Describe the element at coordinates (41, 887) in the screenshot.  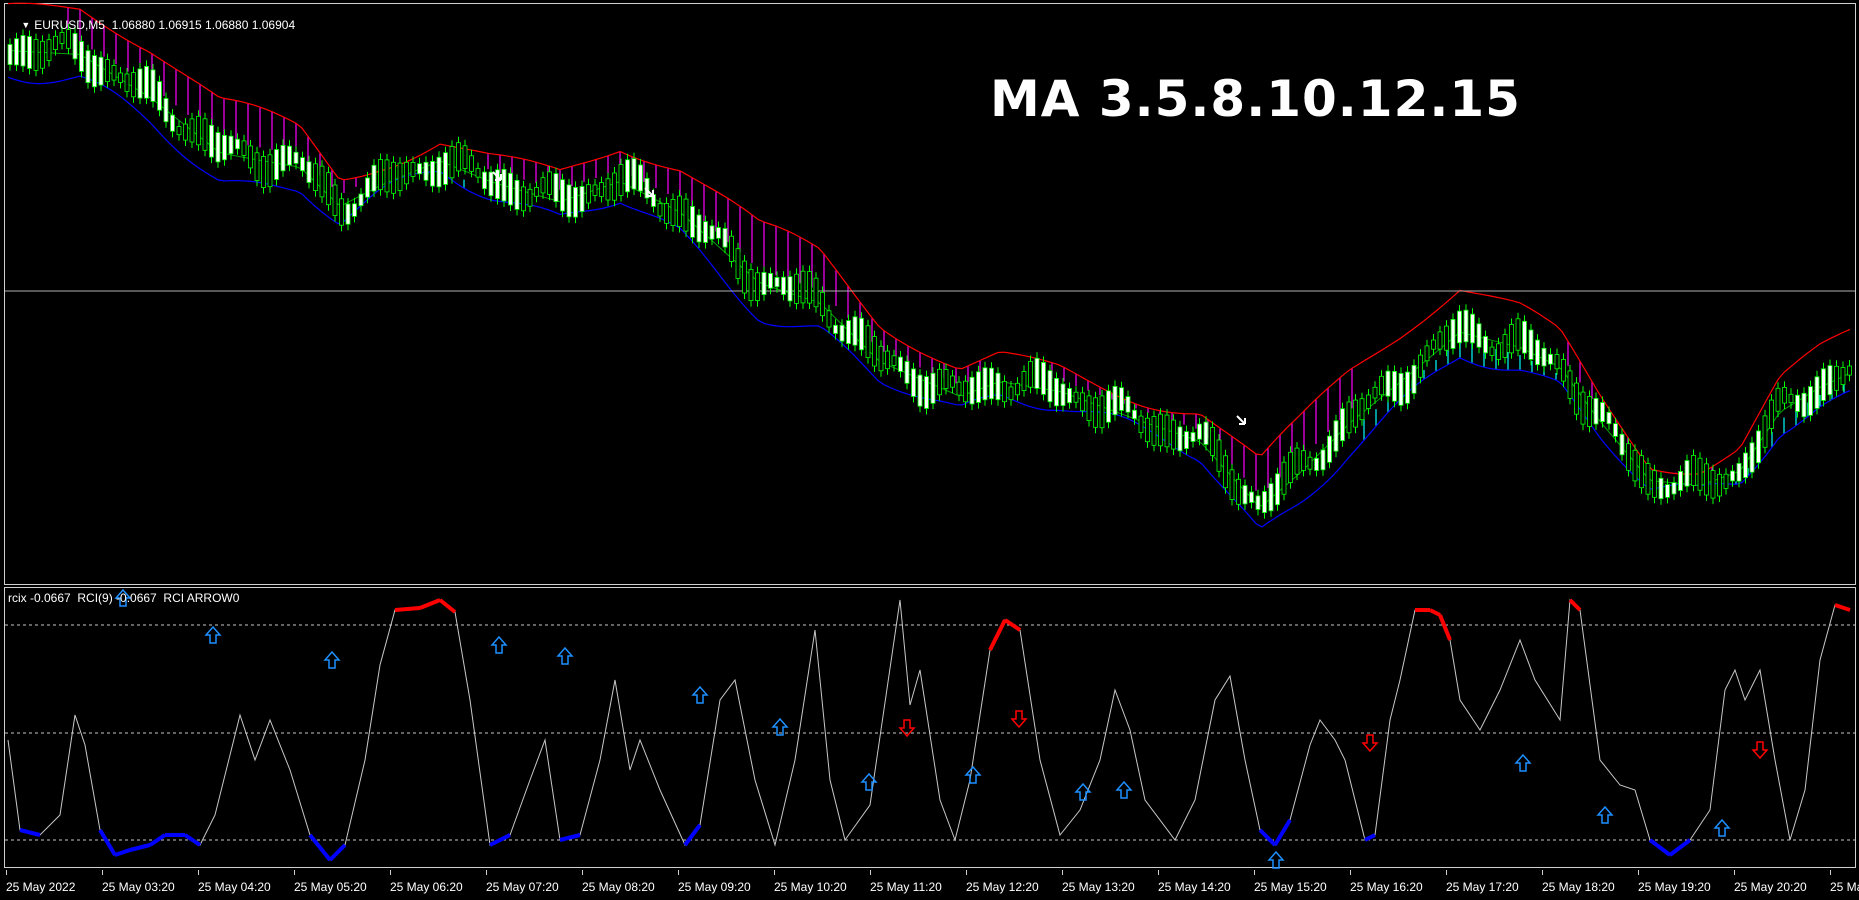
I see `time-axis-label: 25 May 2022` at that location.